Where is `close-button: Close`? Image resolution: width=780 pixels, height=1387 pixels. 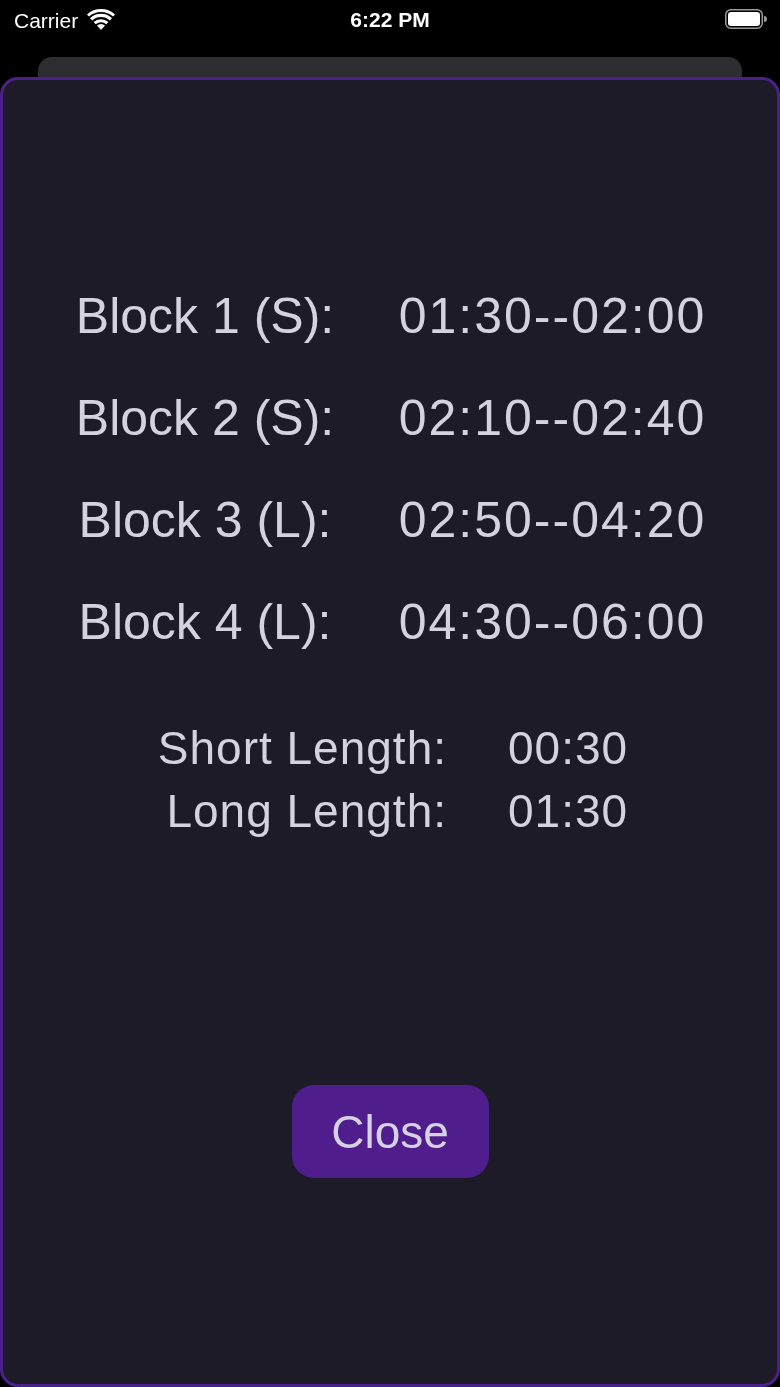 close-button: Close is located at coordinates (390, 1131).